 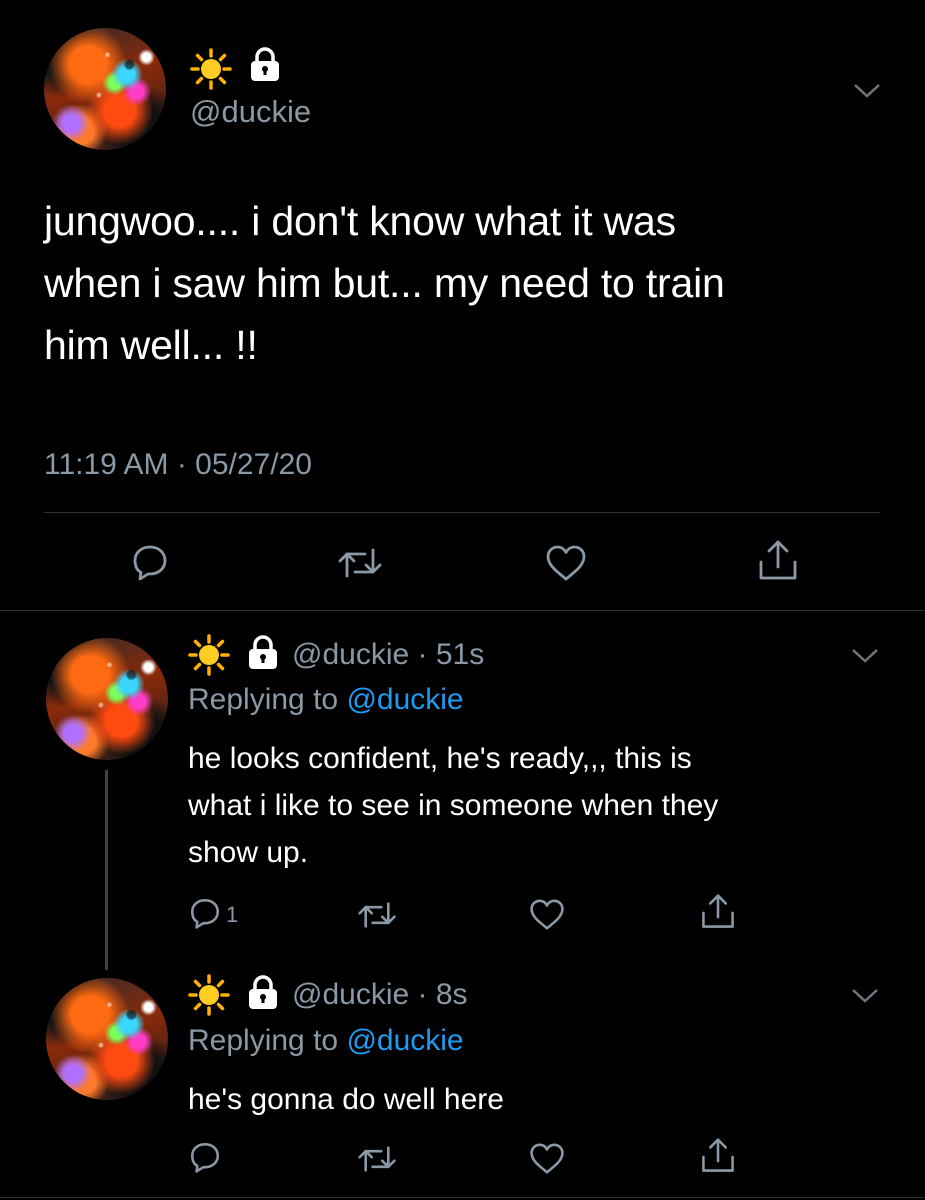 I want to click on tweet-text-line: jungwoo.... i don't know what it was, so click(x=360, y=221).